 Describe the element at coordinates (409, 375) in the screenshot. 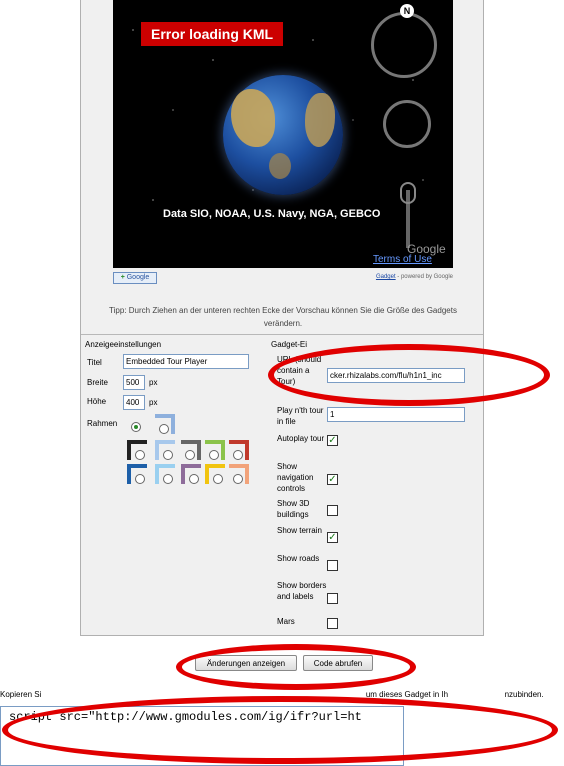

I see `annotation-ellipse-url` at that location.